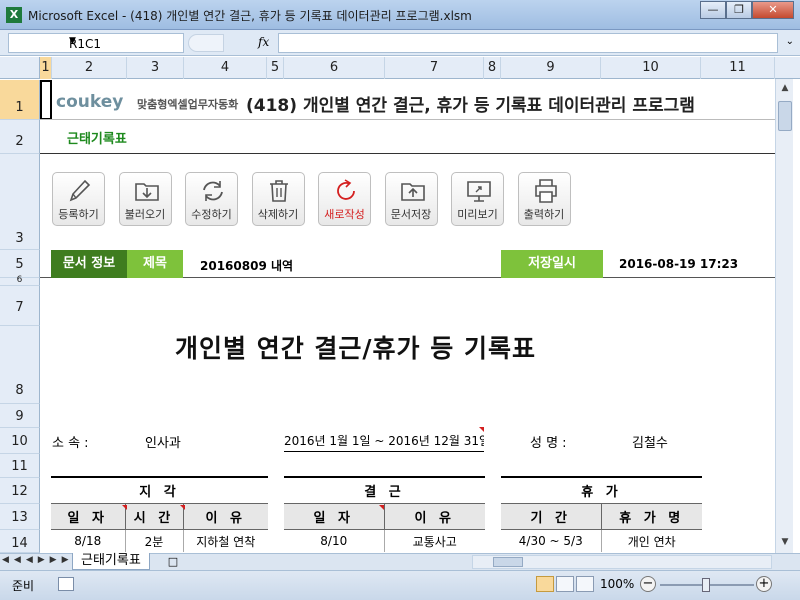 Image resolution: width=800 pixels, height=600 pixels. I want to click on page-layout-view-icon, so click(565, 584).